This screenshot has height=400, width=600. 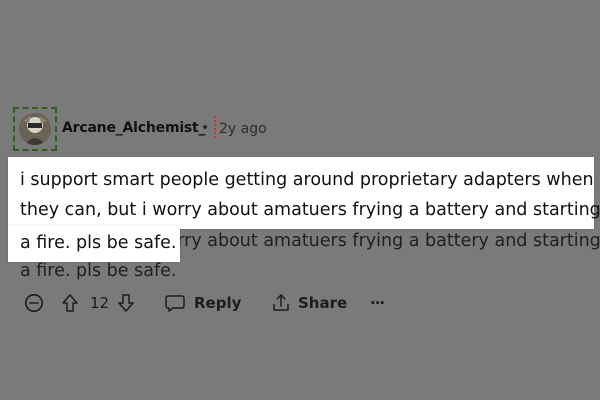 I want to click on collapse-button, so click(x=34, y=303).